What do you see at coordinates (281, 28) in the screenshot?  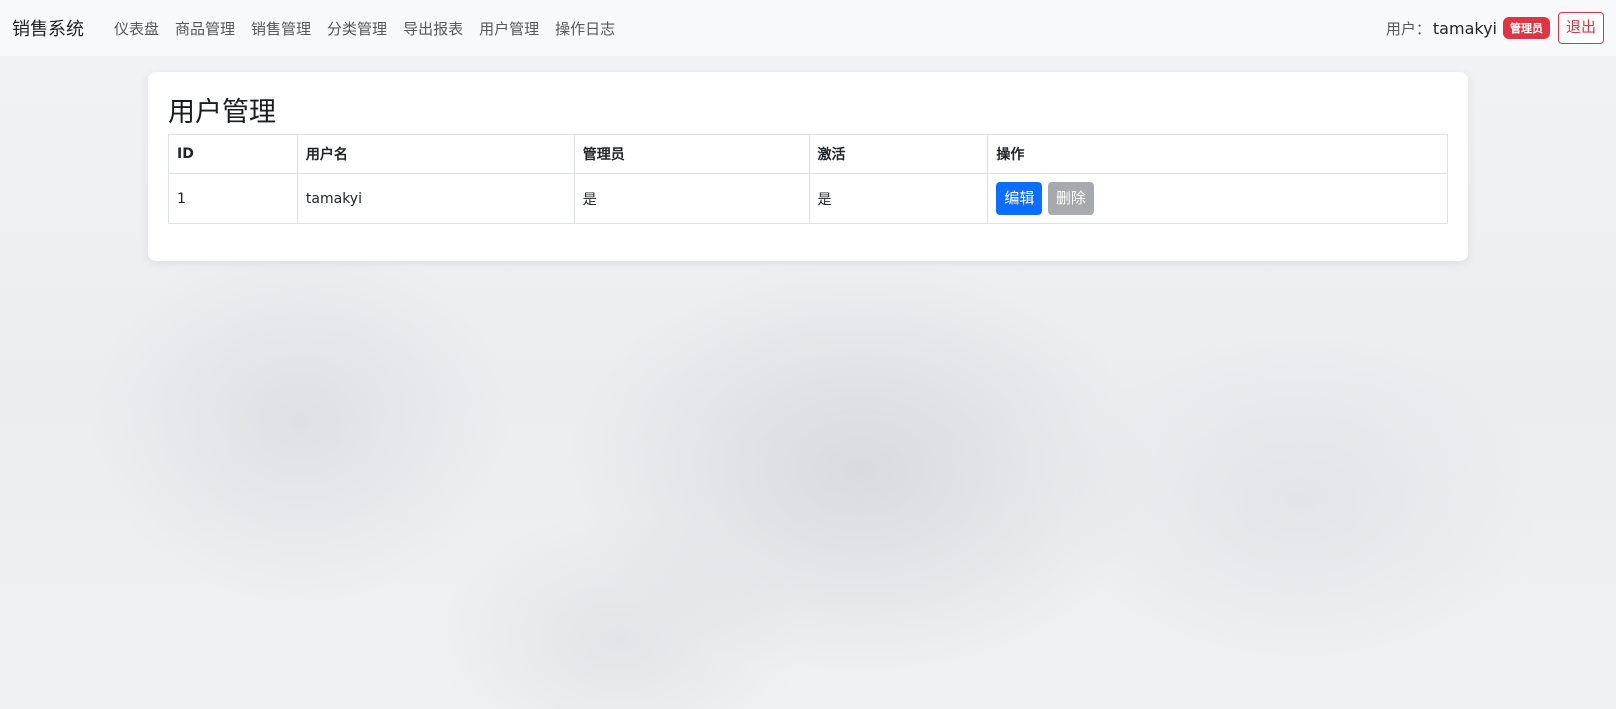 I see `nav-item-sales: 销售管理` at bounding box center [281, 28].